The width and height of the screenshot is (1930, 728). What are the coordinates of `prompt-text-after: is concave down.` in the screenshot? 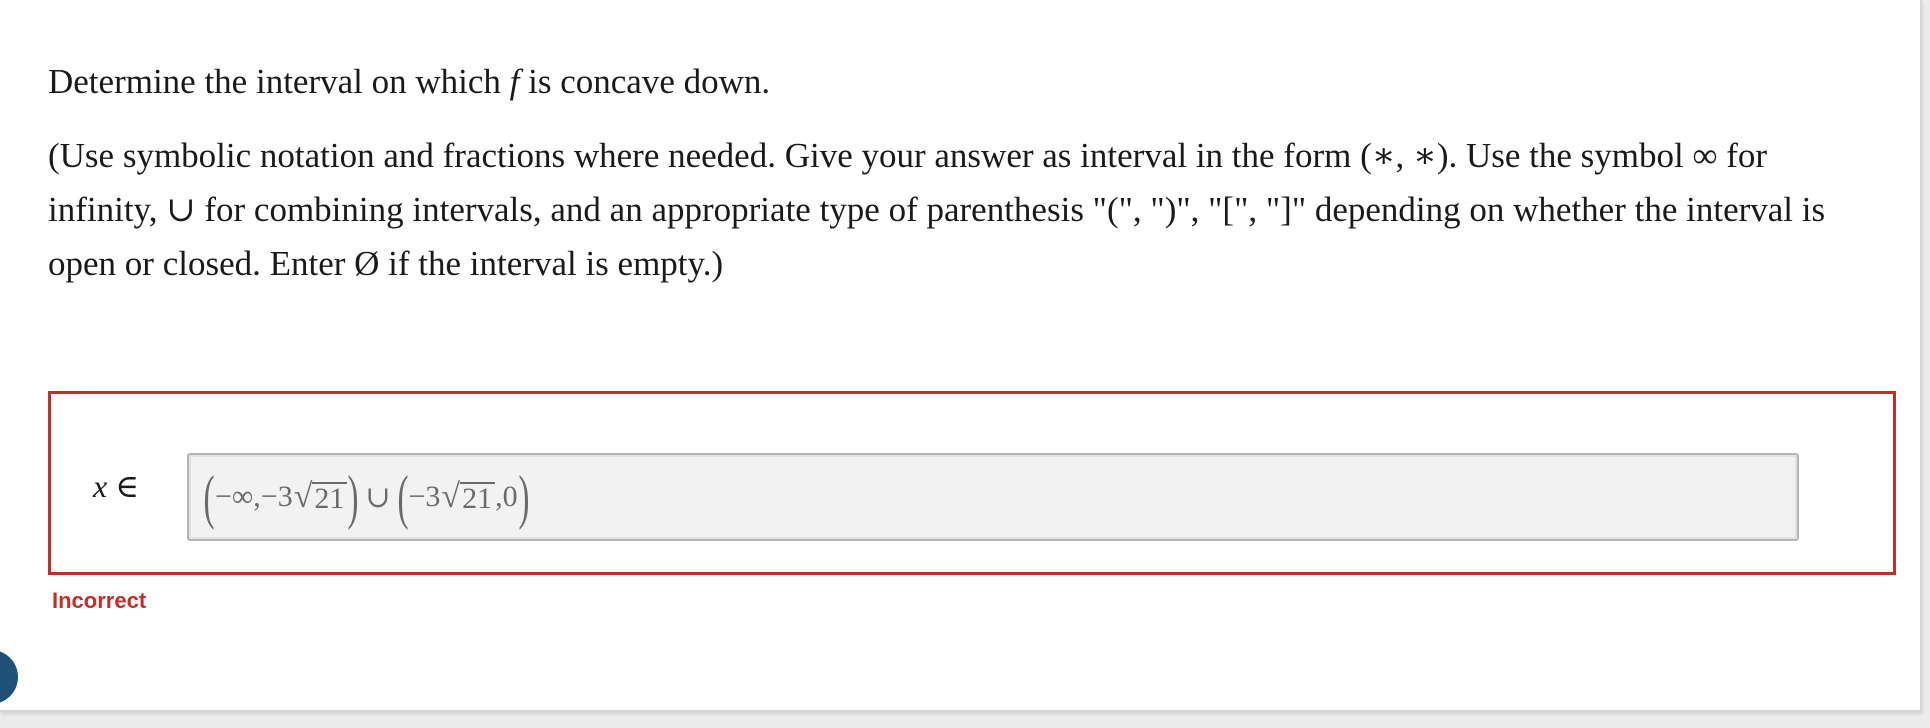 It's located at (645, 81).